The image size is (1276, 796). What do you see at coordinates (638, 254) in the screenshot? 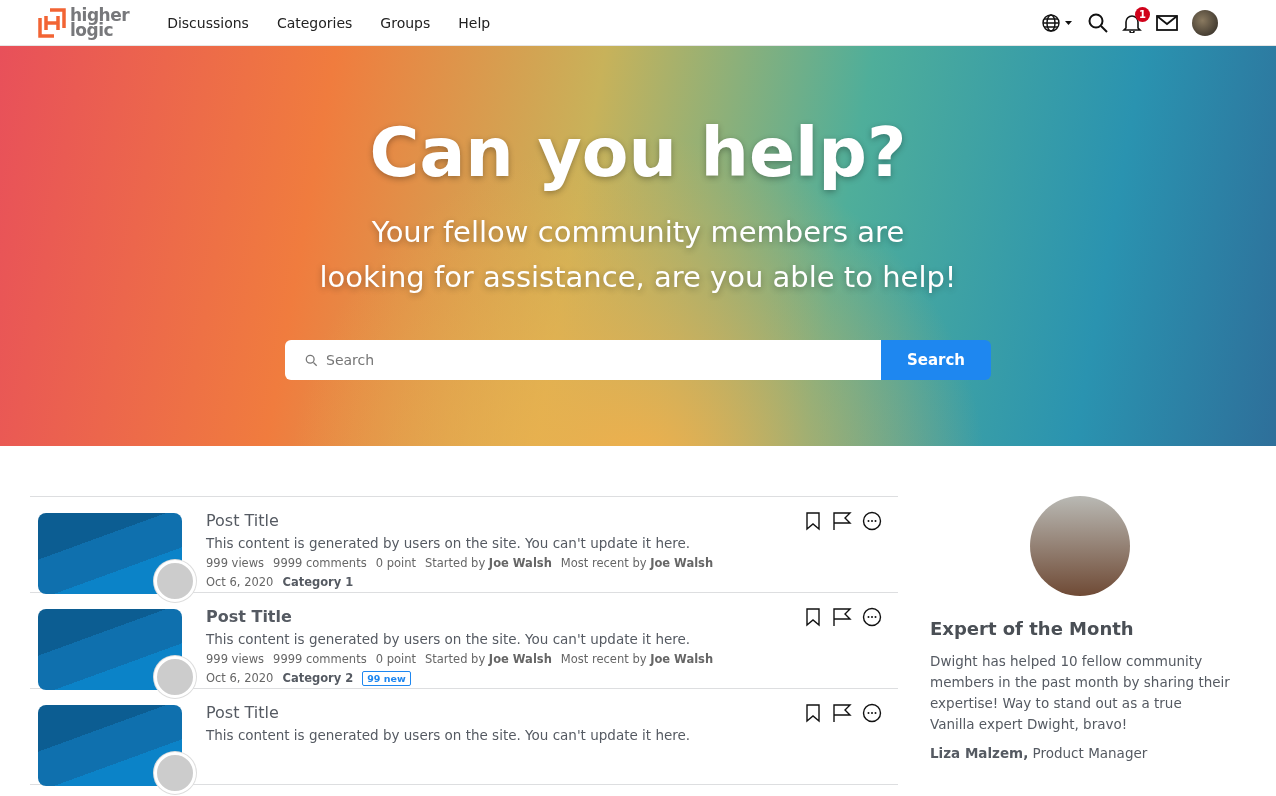
I see `hero-subtitle: Your fellow community members are looking for assistance, are you able to help!` at bounding box center [638, 254].